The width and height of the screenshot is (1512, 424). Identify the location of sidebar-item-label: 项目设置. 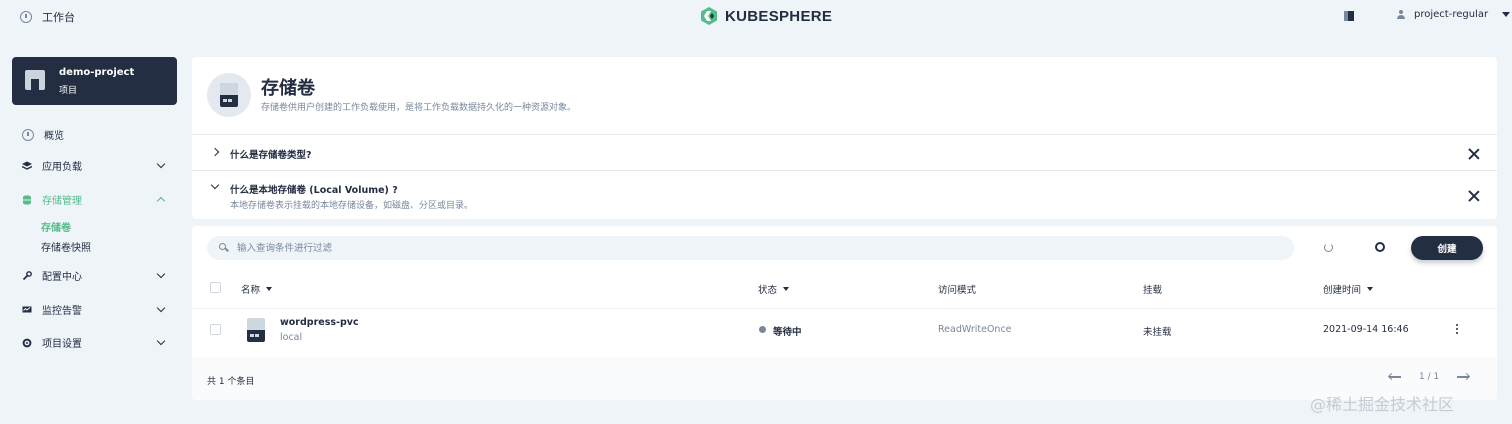
(62, 344).